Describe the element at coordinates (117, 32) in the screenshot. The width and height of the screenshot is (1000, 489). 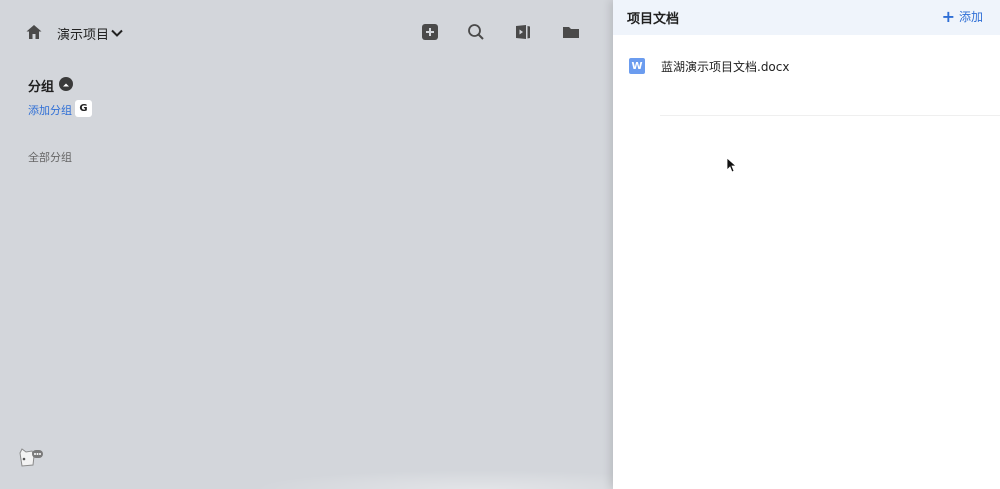
I see `chevron-down-icon` at that location.